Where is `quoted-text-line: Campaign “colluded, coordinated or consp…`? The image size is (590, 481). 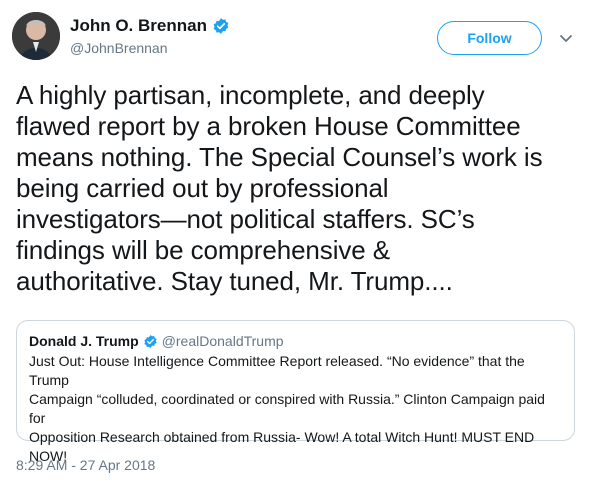 quoted-text-line: Campaign “colluded, coordinated or consp… is located at coordinates (287, 408).